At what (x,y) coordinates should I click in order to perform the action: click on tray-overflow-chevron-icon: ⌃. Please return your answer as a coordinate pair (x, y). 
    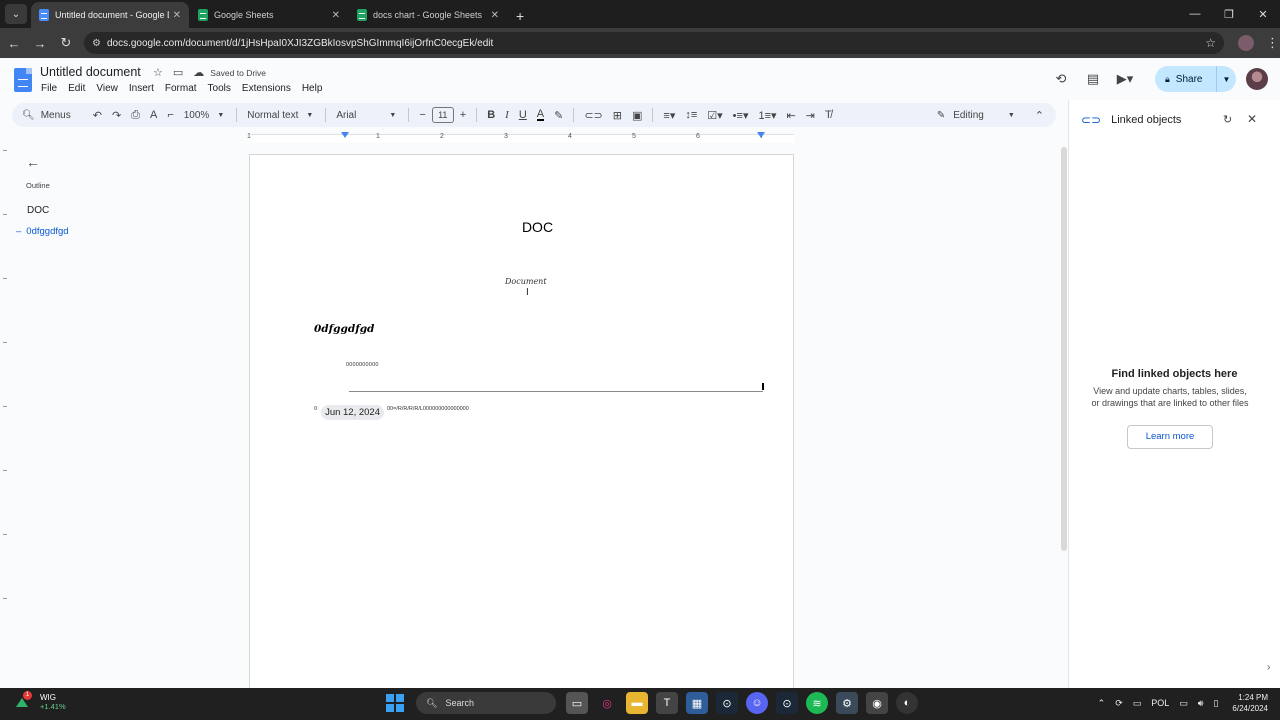
    Looking at the image, I should click on (1102, 703).